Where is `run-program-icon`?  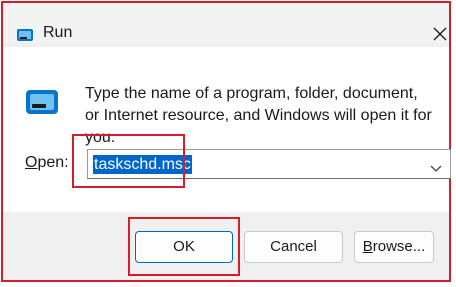 run-program-icon is located at coordinates (42, 104).